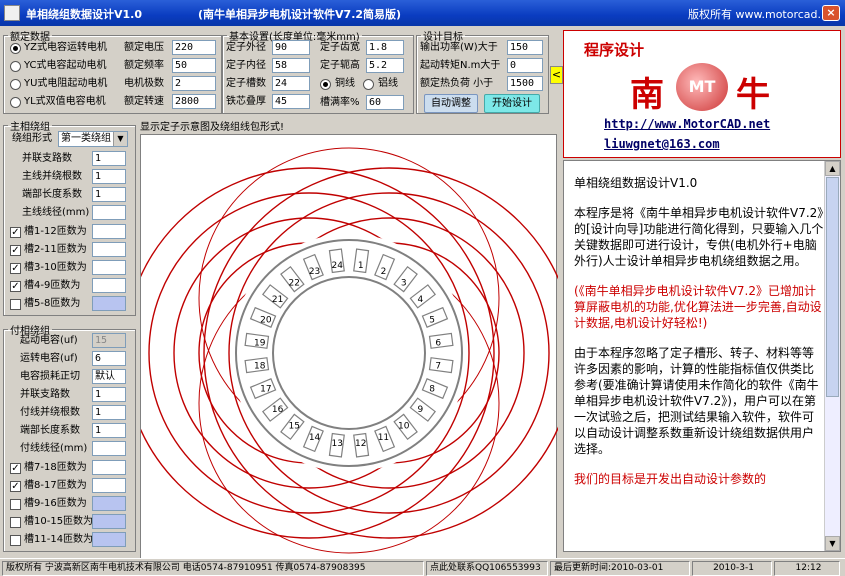 Image resolution: width=845 pixels, height=576 pixels. Describe the element at coordinates (50, 412) in the screenshot. I see `aux-field-label-4: 付线并绕根数` at that location.